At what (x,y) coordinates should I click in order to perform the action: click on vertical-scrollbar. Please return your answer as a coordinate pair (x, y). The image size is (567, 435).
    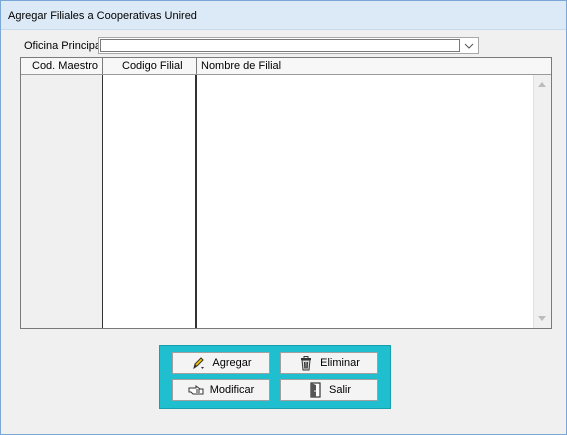
    Looking at the image, I should click on (542, 201).